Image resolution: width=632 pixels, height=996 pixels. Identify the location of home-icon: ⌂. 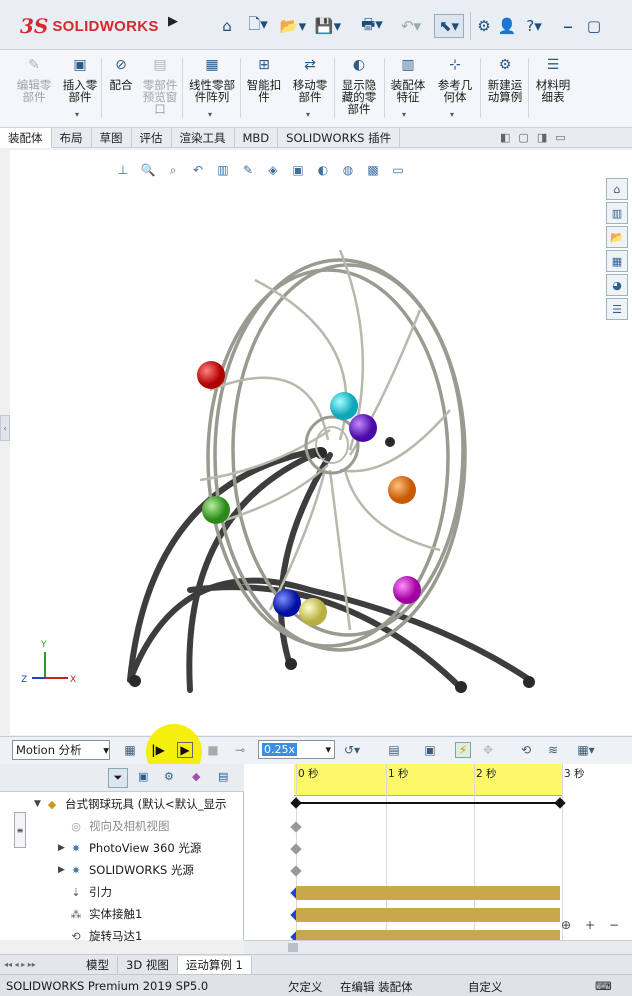
(227, 26).